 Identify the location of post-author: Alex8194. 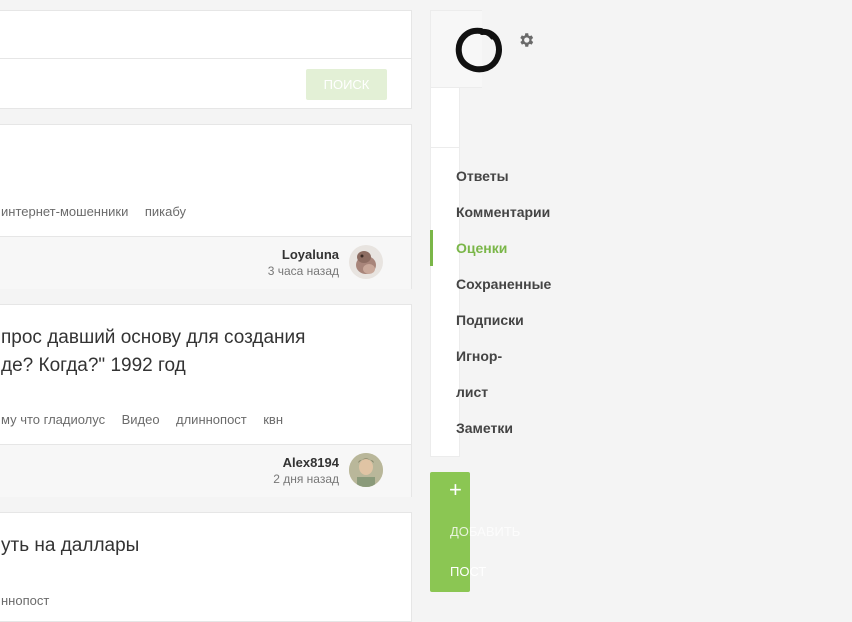
(311, 462).